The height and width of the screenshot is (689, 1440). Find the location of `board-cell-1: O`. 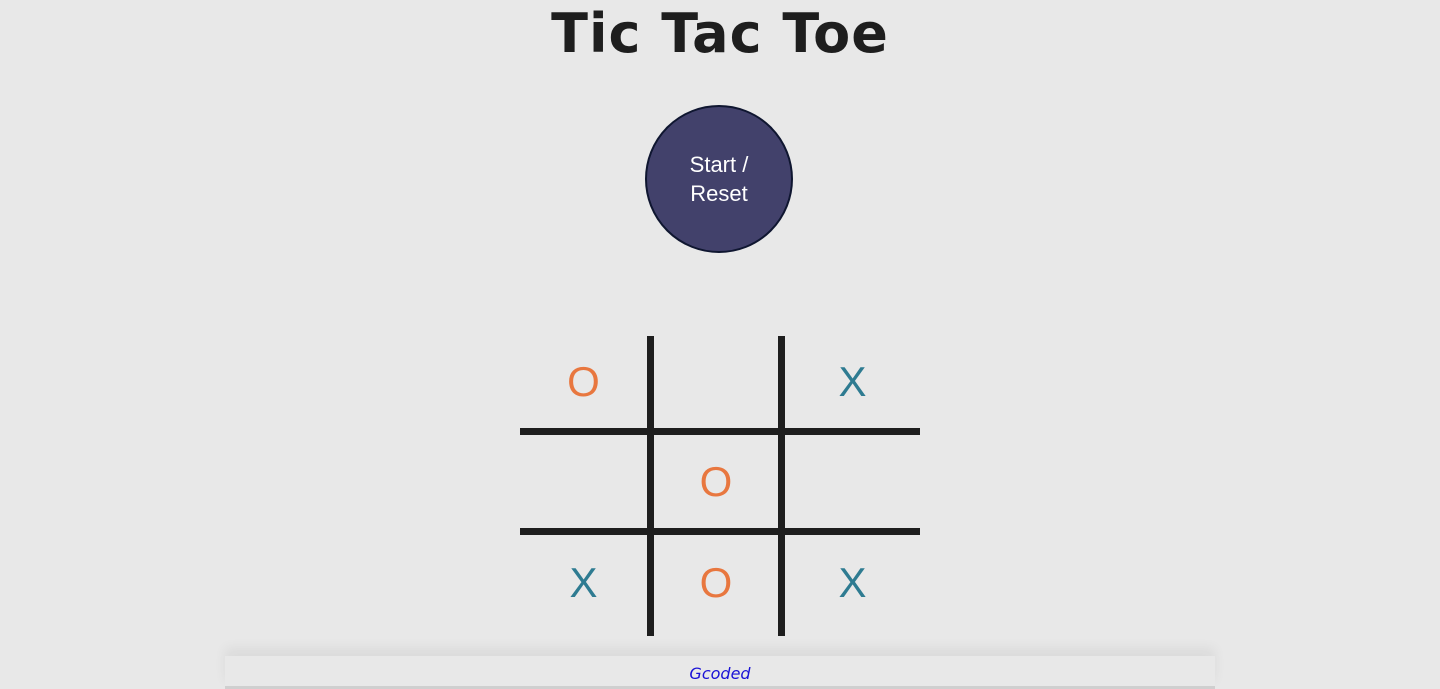

board-cell-1: O is located at coordinates (583, 382).